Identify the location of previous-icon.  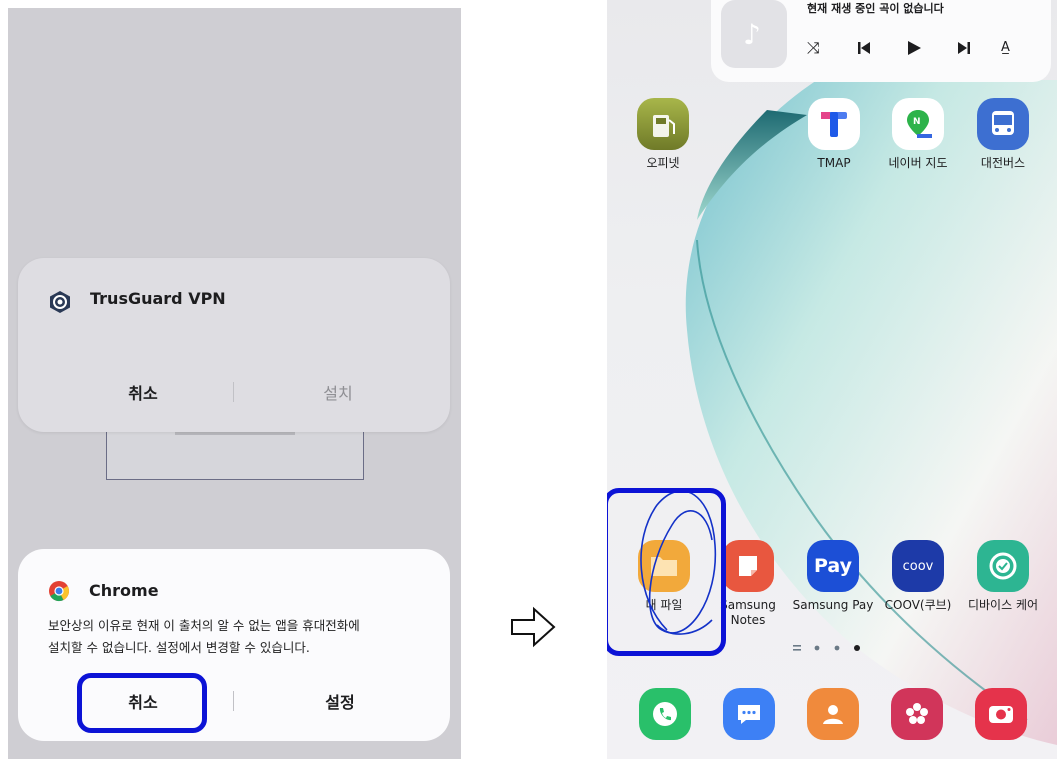
(864, 49).